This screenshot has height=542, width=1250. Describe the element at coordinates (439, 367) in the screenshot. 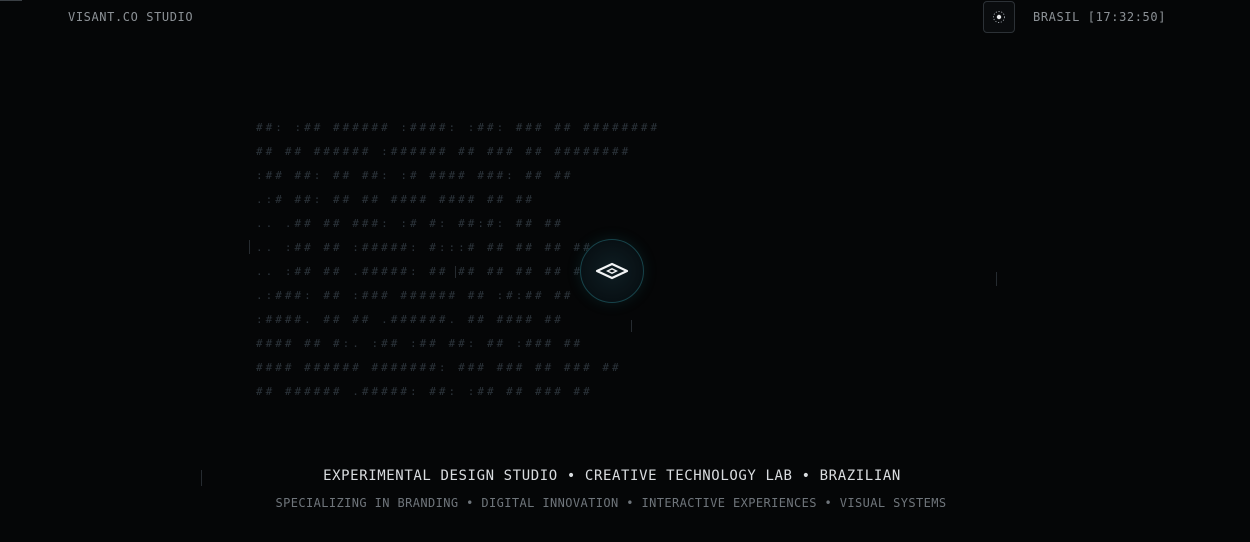

I see `ascii-line: #### ###### #######: ### ### ## ### ##` at that location.